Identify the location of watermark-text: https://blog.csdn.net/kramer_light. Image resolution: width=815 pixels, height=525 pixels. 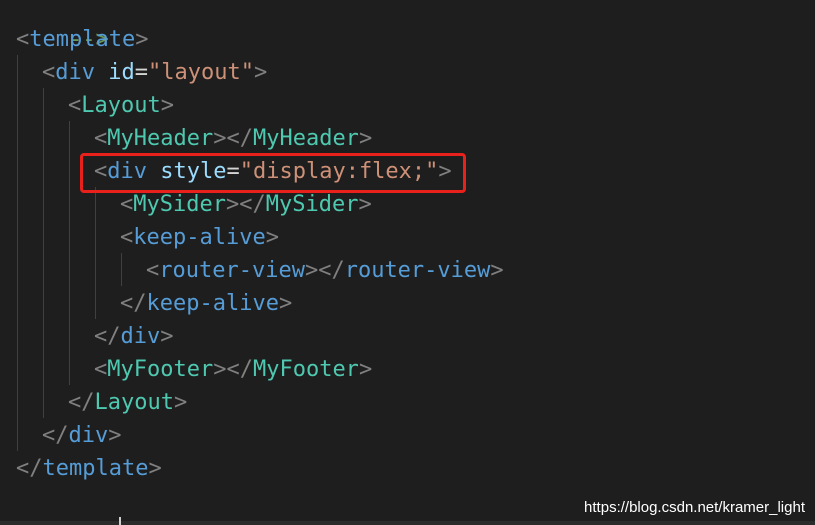
(694, 507).